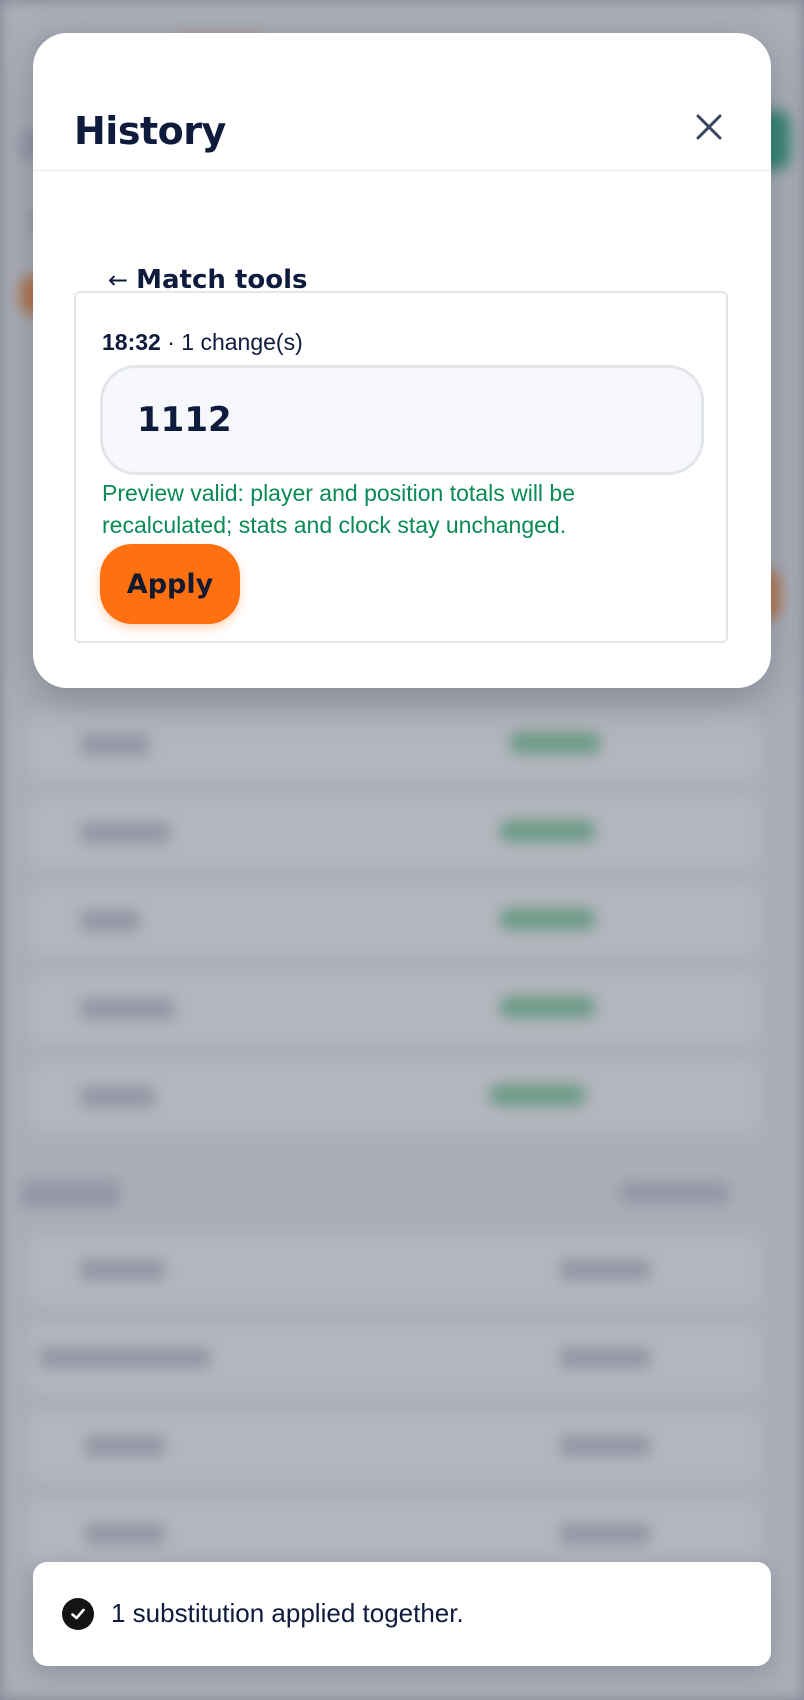 The width and height of the screenshot is (804, 1700). Describe the element at coordinates (402, 420) in the screenshot. I see `substitution-input` at that location.